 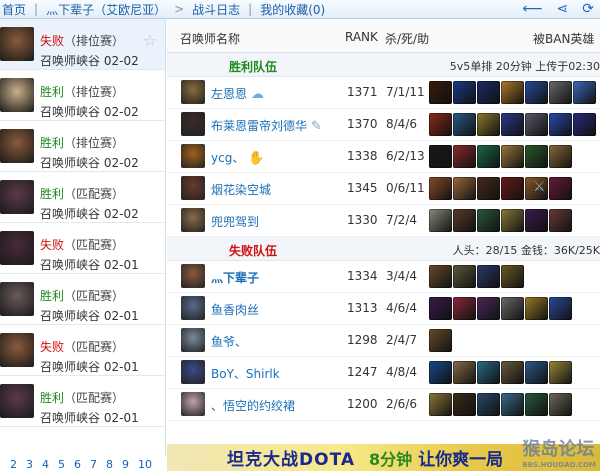 What do you see at coordinates (235, 221) in the screenshot?
I see `player-name: 兜兜驾到` at bounding box center [235, 221].